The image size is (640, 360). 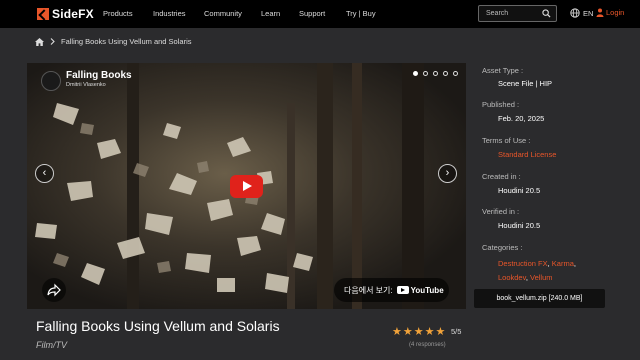 I want to click on nav-industries: Industries, so click(x=169, y=13).